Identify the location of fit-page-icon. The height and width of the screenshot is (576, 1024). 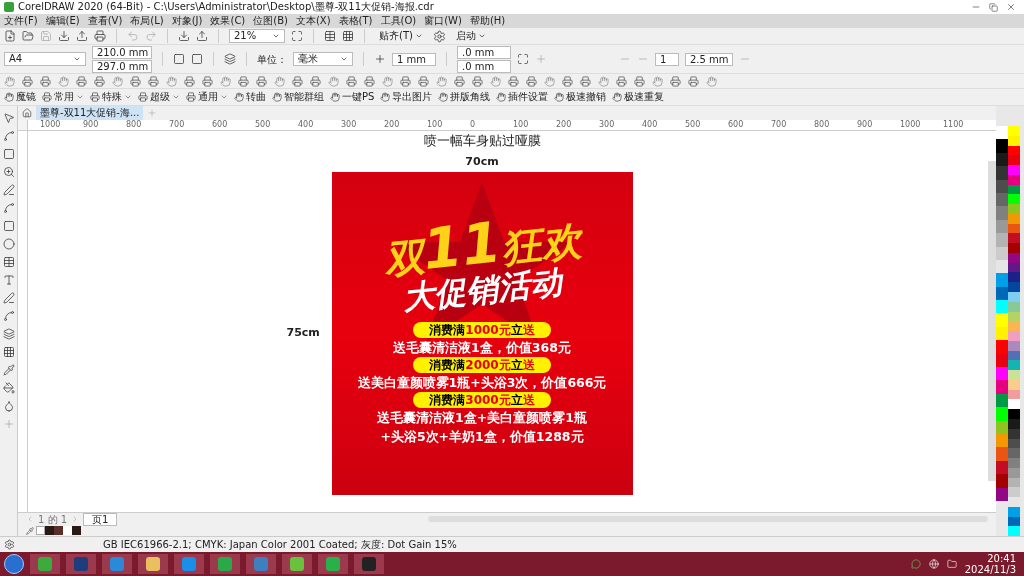
(297, 36).